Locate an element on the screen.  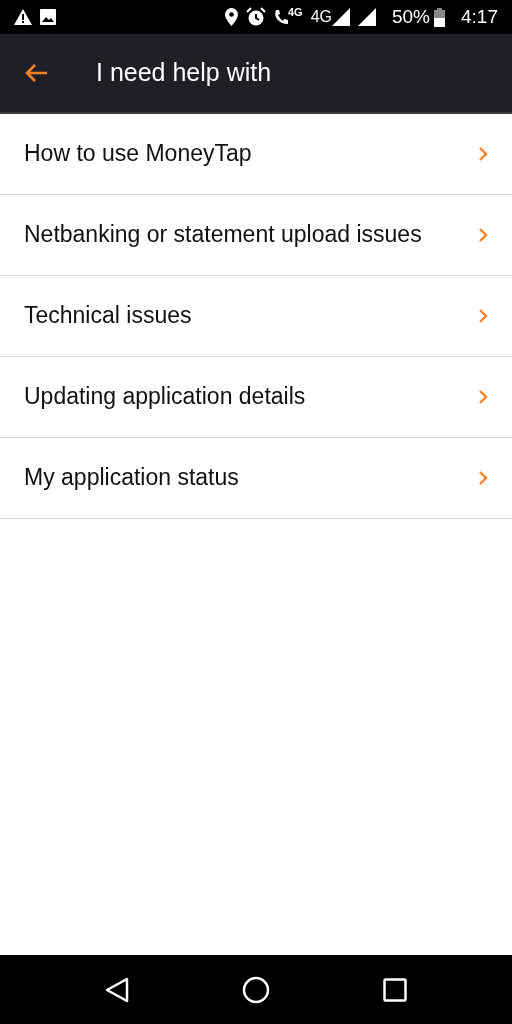
battery-icon is located at coordinates (439, 17).